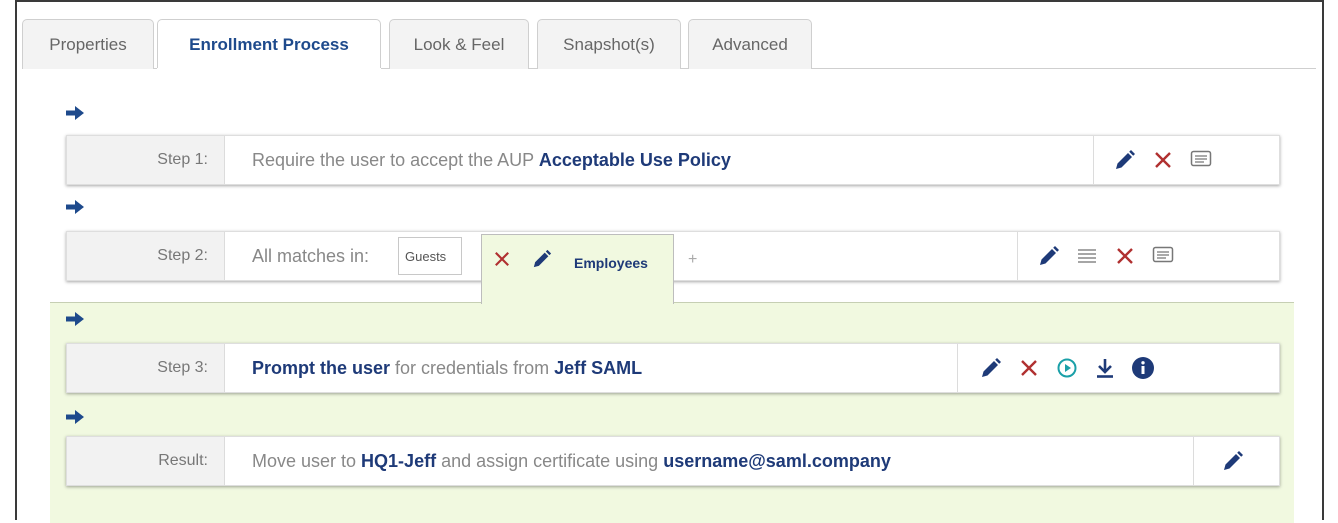 This screenshot has height=523, width=1338. I want to click on download-icon, so click(1105, 368).